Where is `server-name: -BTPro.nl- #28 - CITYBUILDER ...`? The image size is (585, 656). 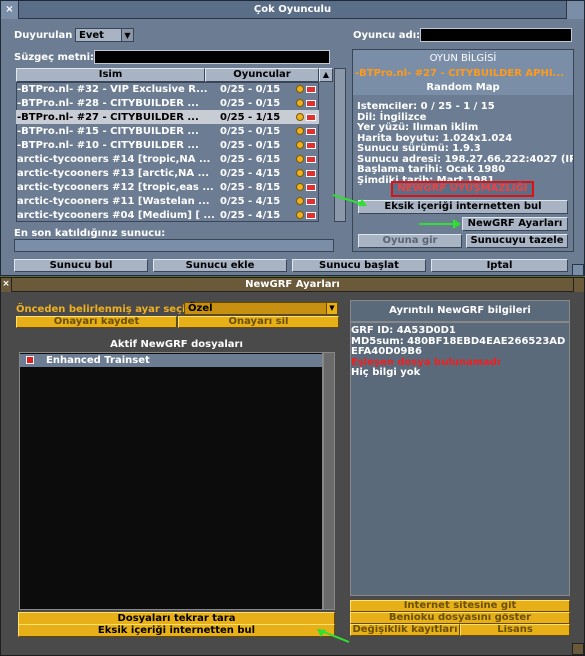 server-name: -BTPro.nl- #28 - CITYBUILDER ... is located at coordinates (108, 103).